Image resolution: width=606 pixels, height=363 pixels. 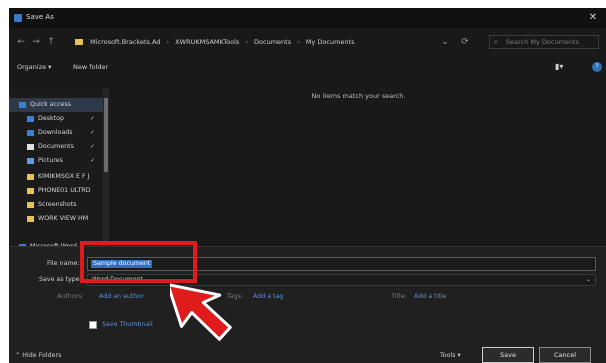 I want to click on sidebar-item-label: Quick access, so click(x=51, y=104).